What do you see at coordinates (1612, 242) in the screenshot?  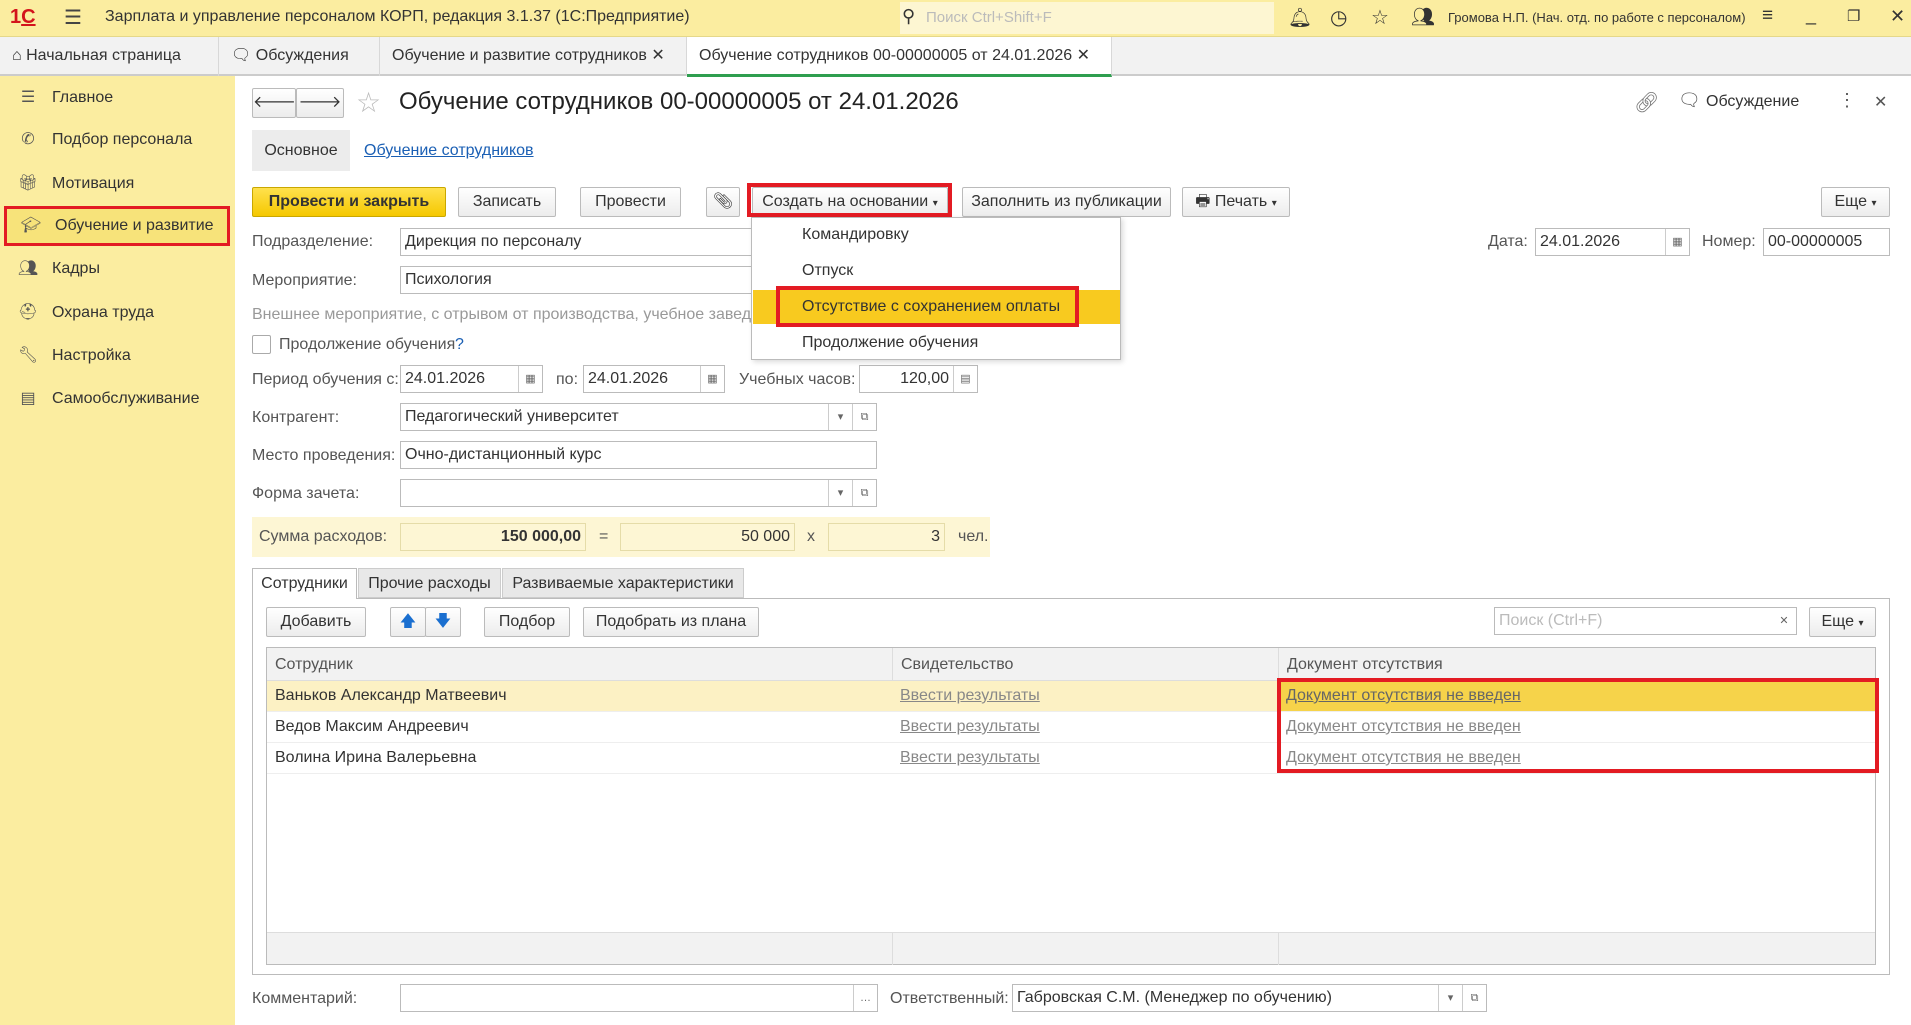 I see `date-field: 24.01.2026 ▦` at bounding box center [1612, 242].